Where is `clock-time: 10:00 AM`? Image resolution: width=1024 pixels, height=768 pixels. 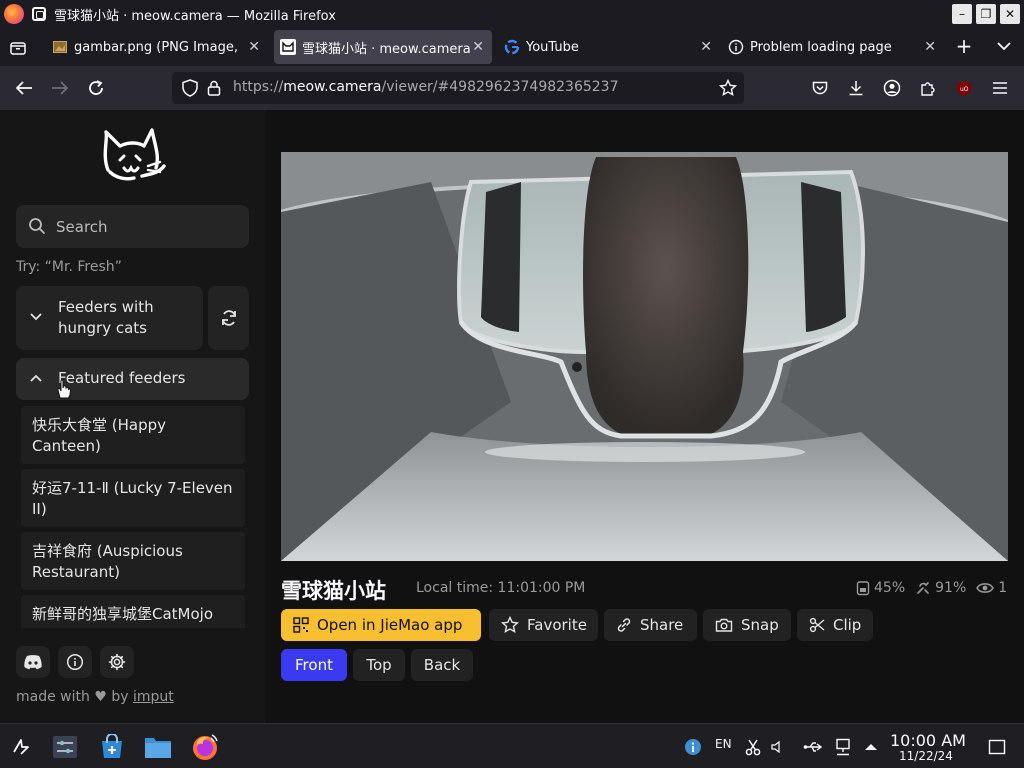 clock-time: 10:00 AM is located at coordinates (928, 740).